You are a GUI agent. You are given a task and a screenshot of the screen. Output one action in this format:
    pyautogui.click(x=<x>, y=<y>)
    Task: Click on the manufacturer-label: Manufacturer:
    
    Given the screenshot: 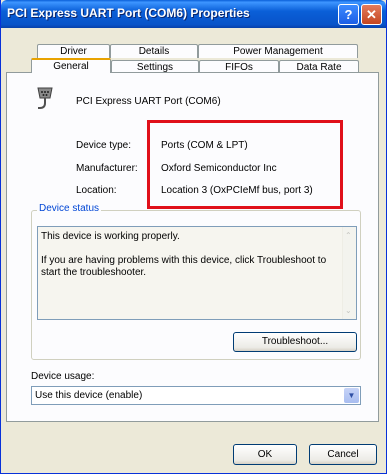 What is the action you would take?
    pyautogui.click(x=107, y=168)
    